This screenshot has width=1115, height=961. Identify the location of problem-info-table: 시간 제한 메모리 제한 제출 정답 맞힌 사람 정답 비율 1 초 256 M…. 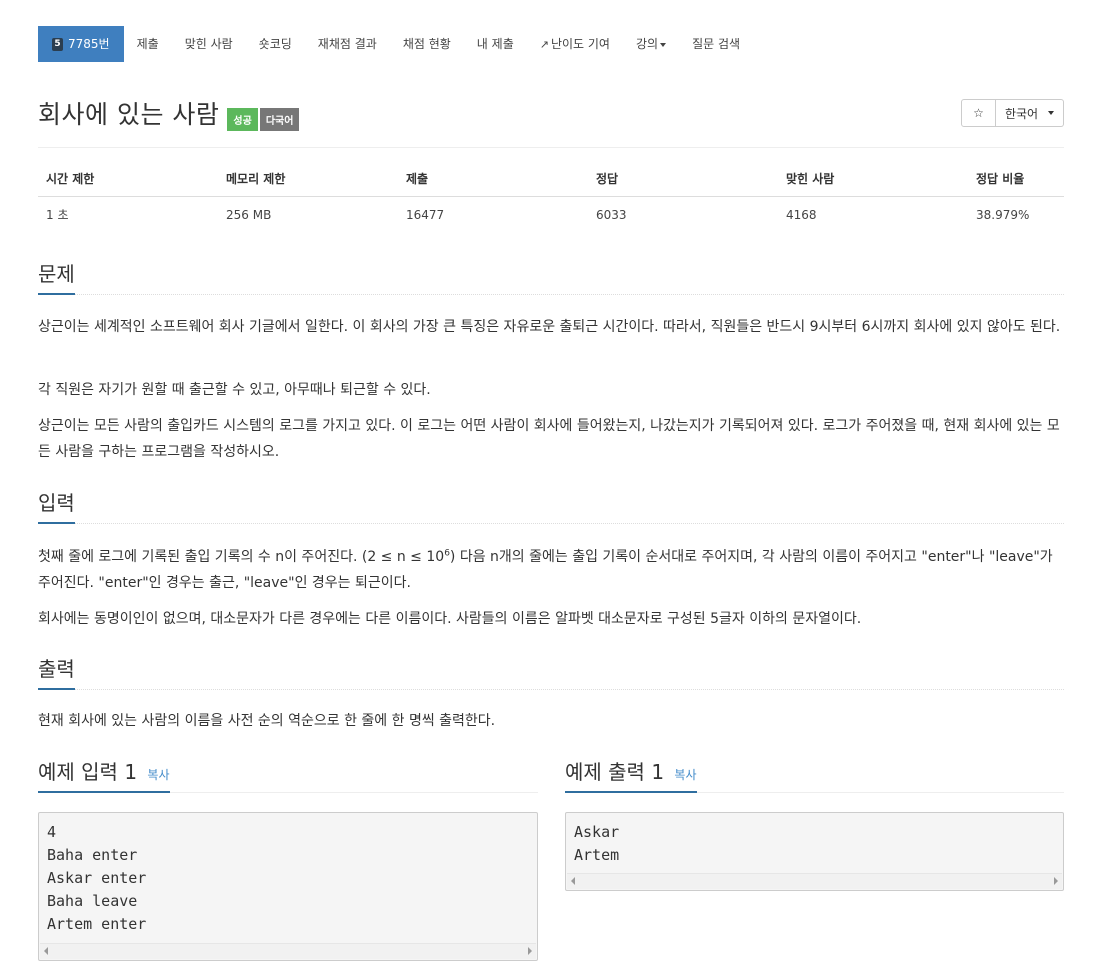
(551, 200).